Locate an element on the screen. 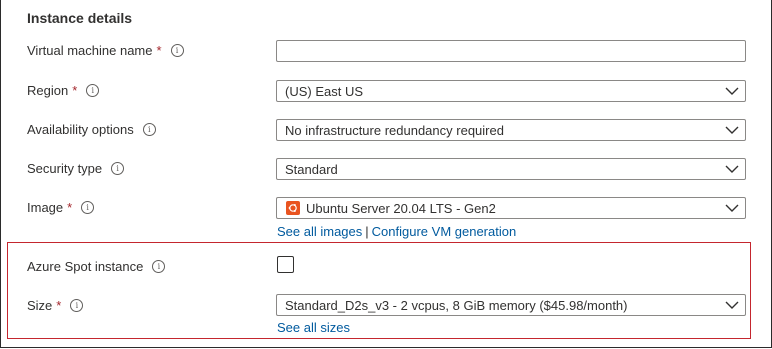  see-all-sizes-link: See all sizes is located at coordinates (313, 327).